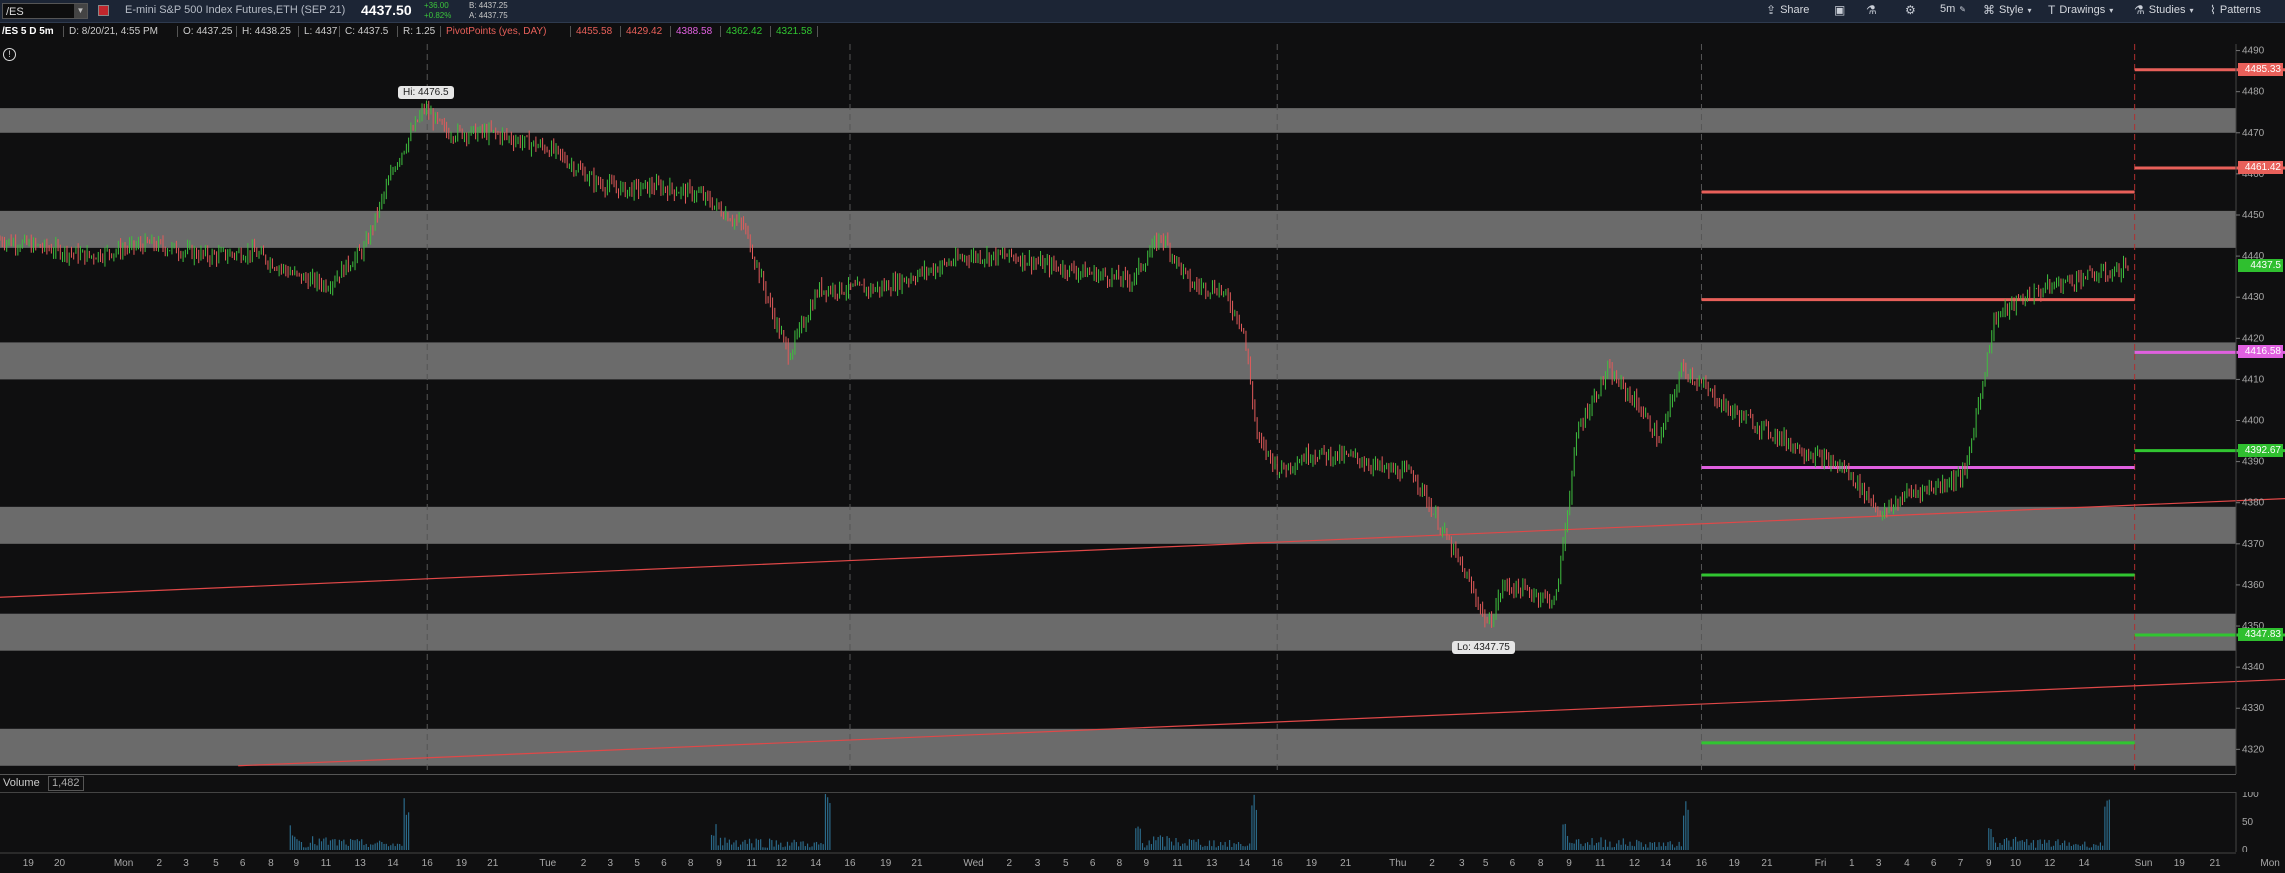  Describe the element at coordinates (2253, 585) in the screenshot. I see `price-tick-label: 4360` at that location.